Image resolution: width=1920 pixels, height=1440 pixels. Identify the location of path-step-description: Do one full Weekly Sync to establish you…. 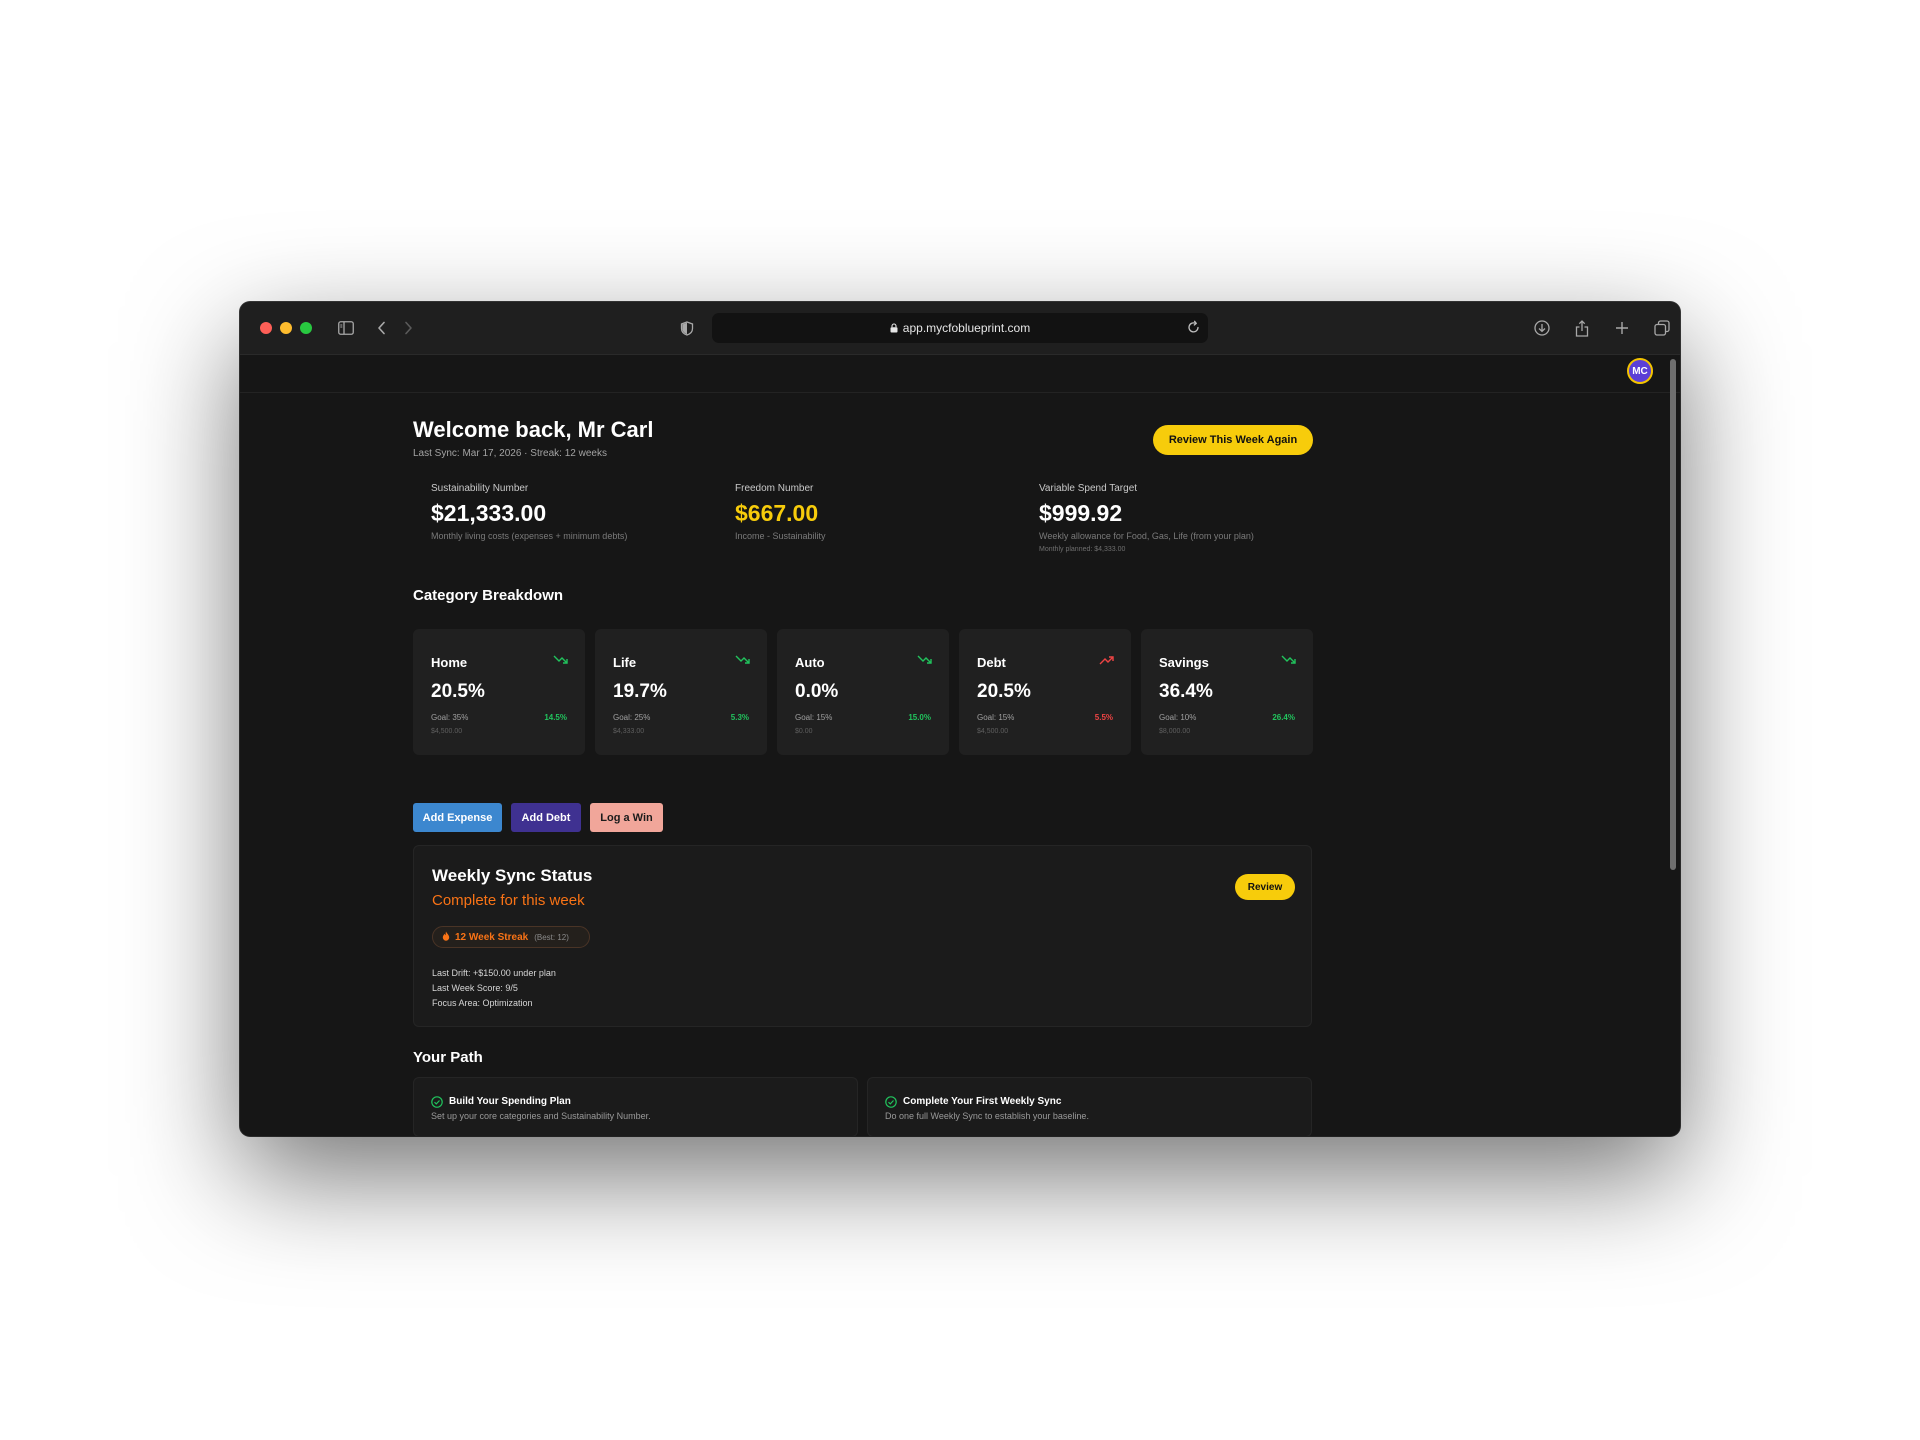
(987, 1116).